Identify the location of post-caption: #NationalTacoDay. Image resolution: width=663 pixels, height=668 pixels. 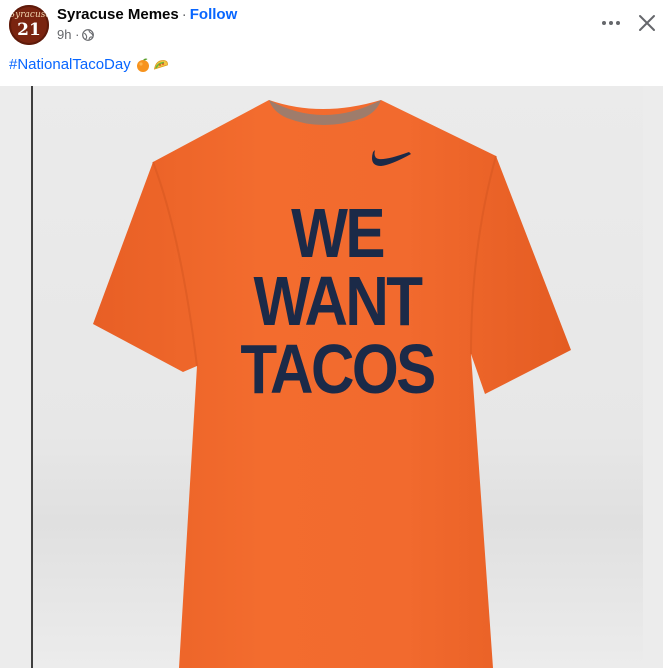
(89, 65).